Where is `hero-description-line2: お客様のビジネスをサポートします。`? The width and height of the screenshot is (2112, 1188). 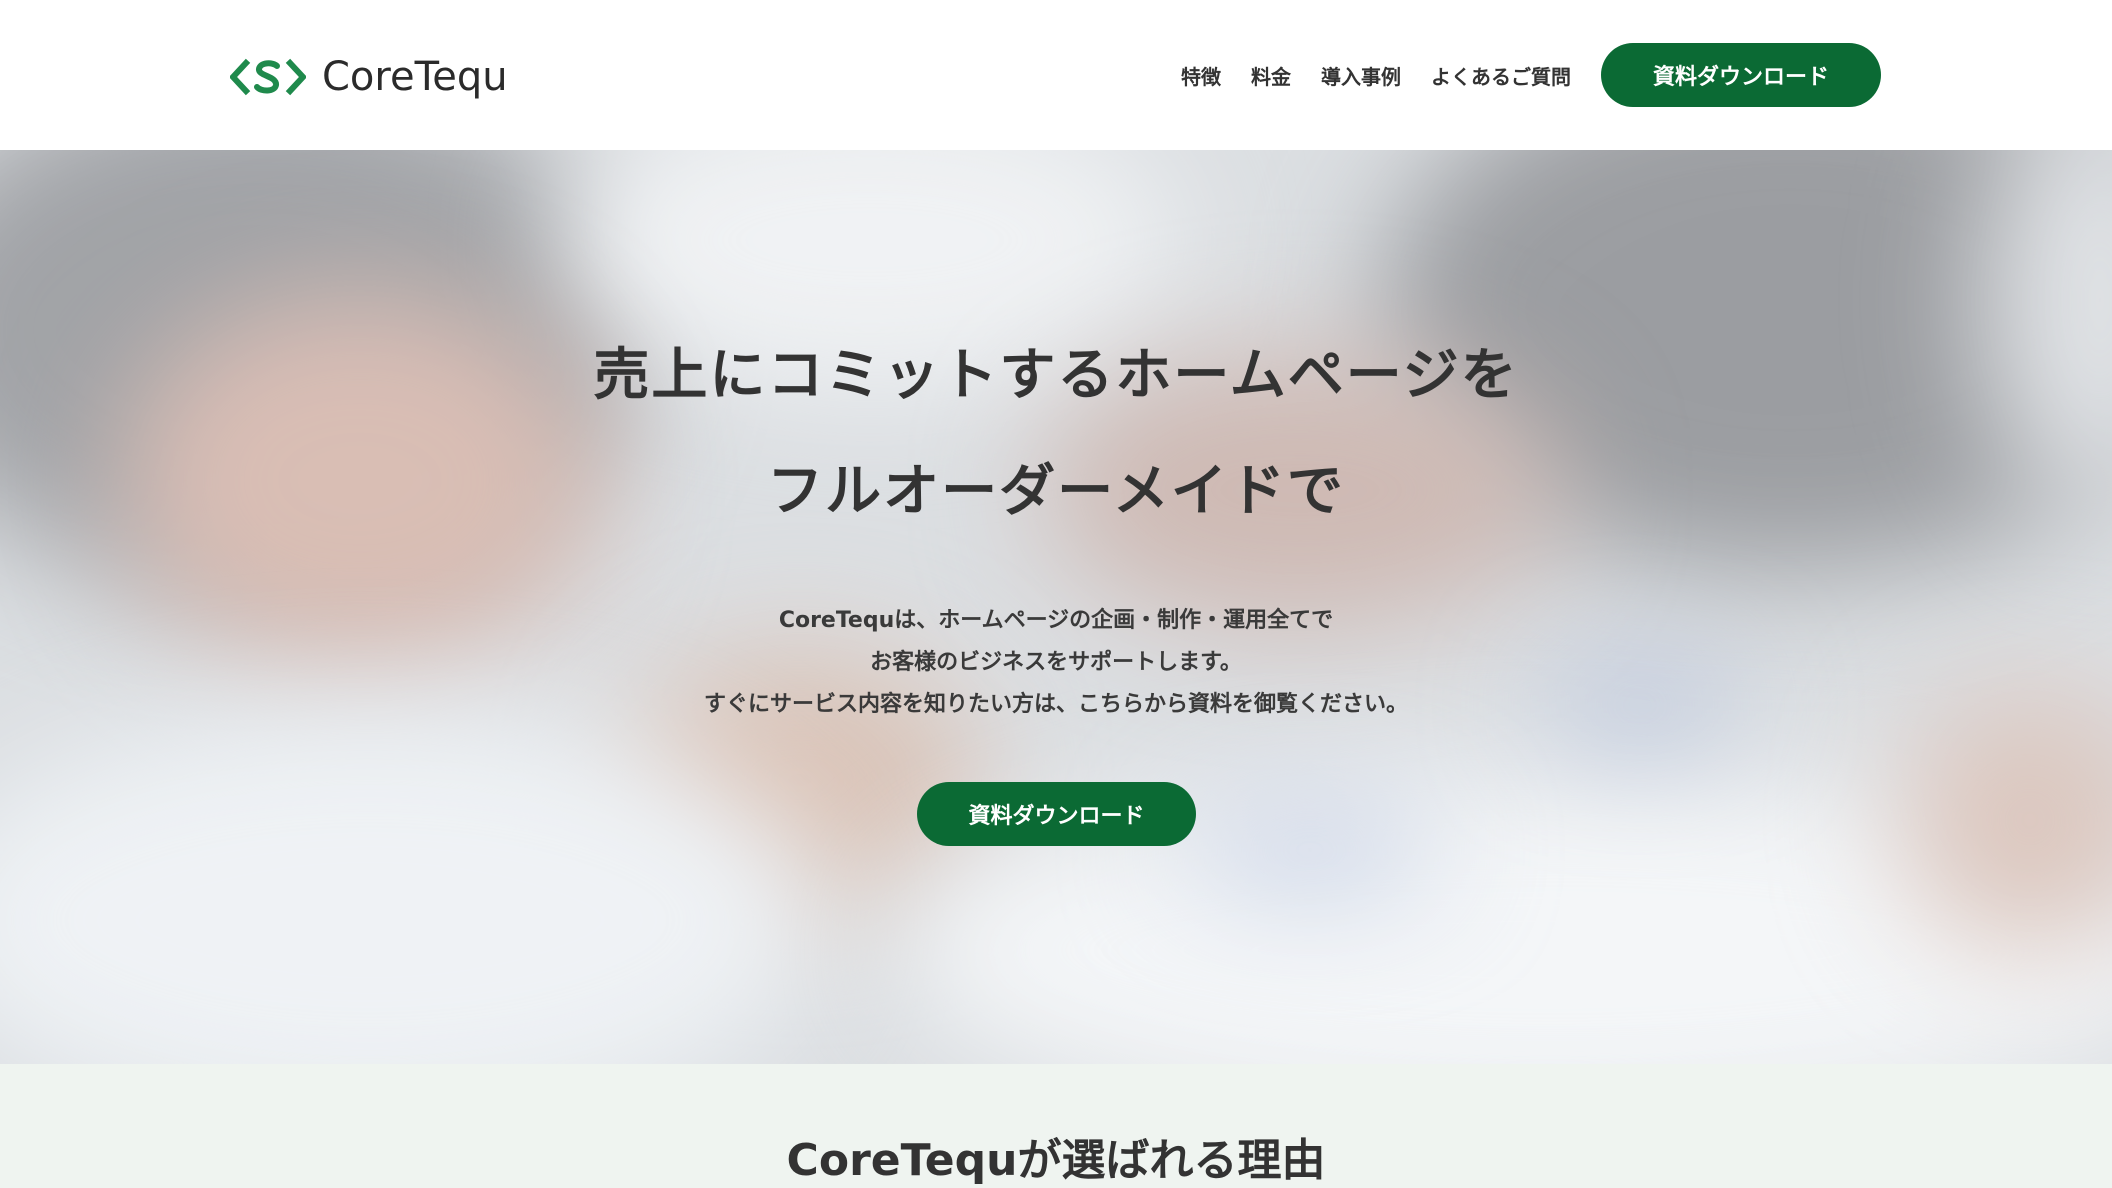 hero-description-line2: お客様のビジネスをサポートします。 is located at coordinates (1056, 662).